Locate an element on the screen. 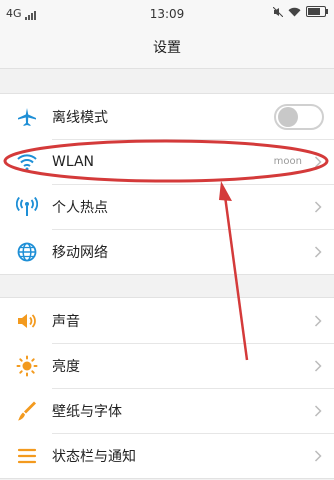 This screenshot has width=334, height=480. status-bar: 4G 13:09 is located at coordinates (167, 14).